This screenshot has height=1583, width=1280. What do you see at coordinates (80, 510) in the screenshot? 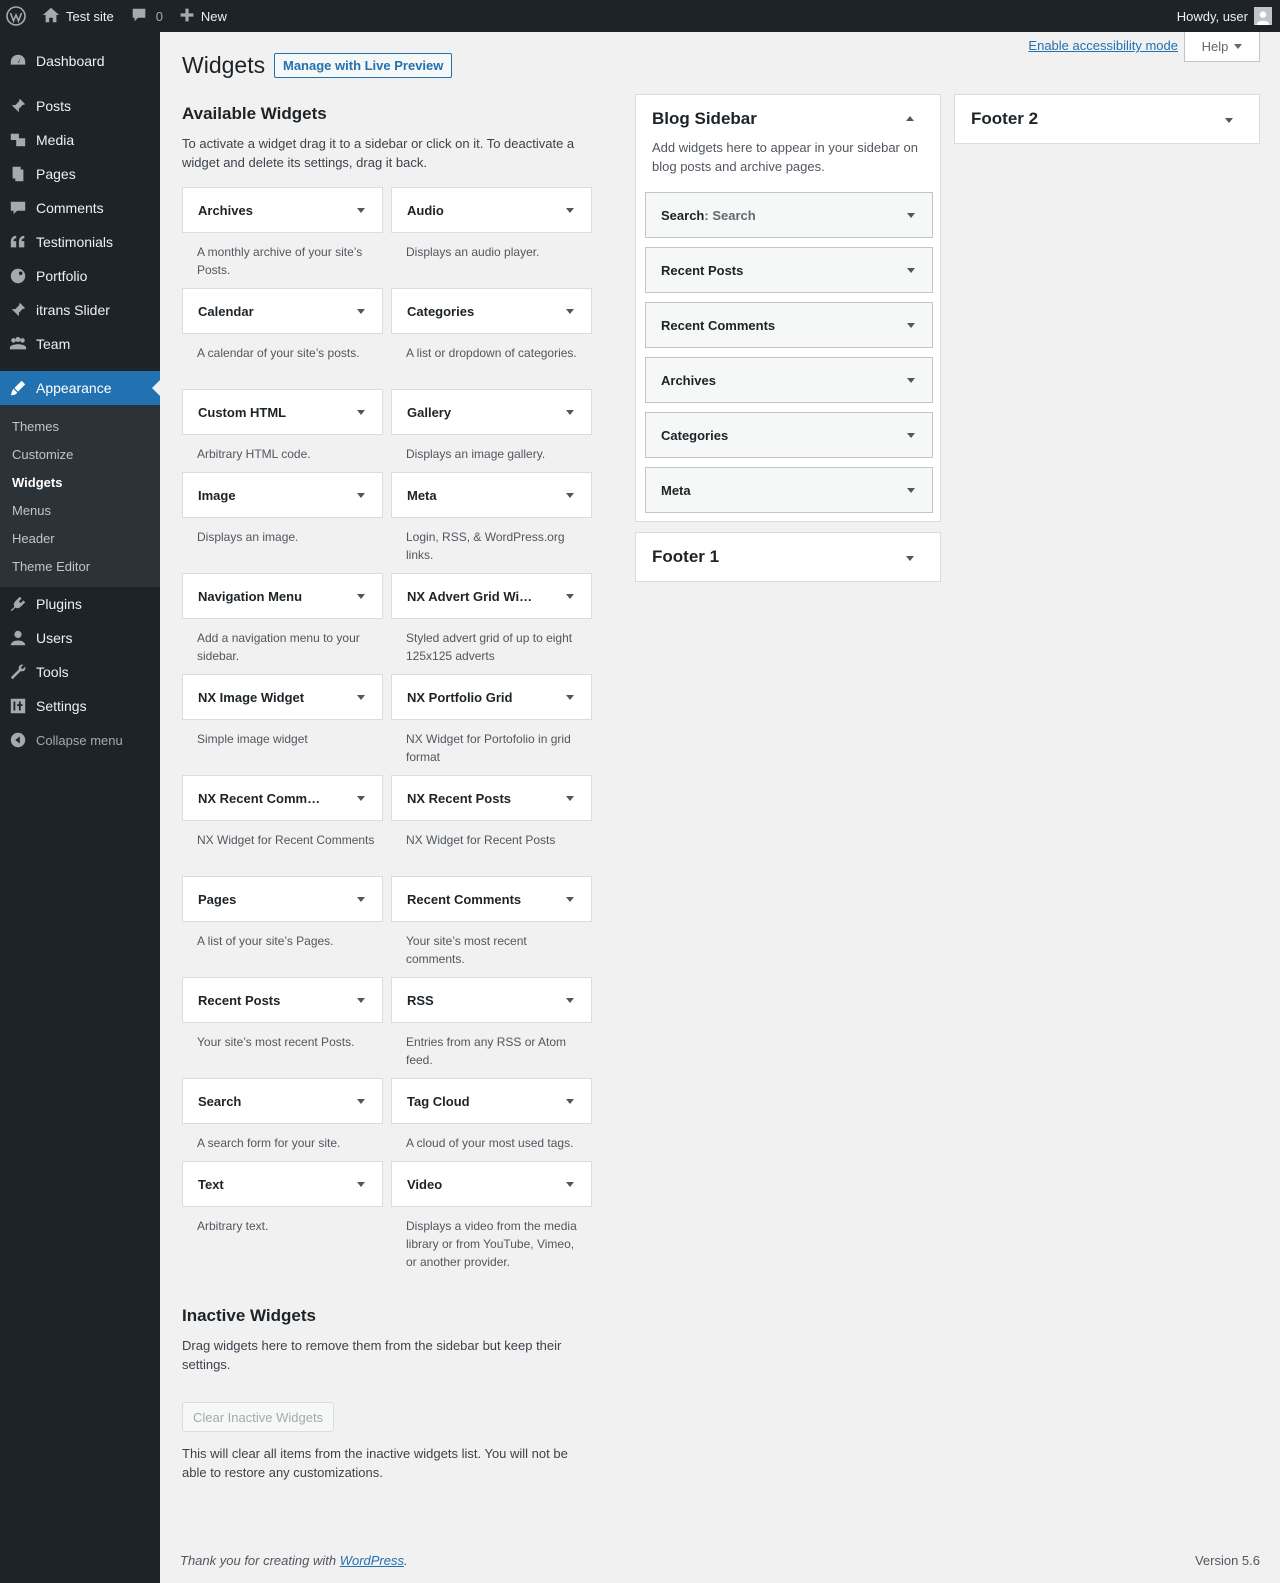
I see `submenu-item-menus: Menus` at bounding box center [80, 510].